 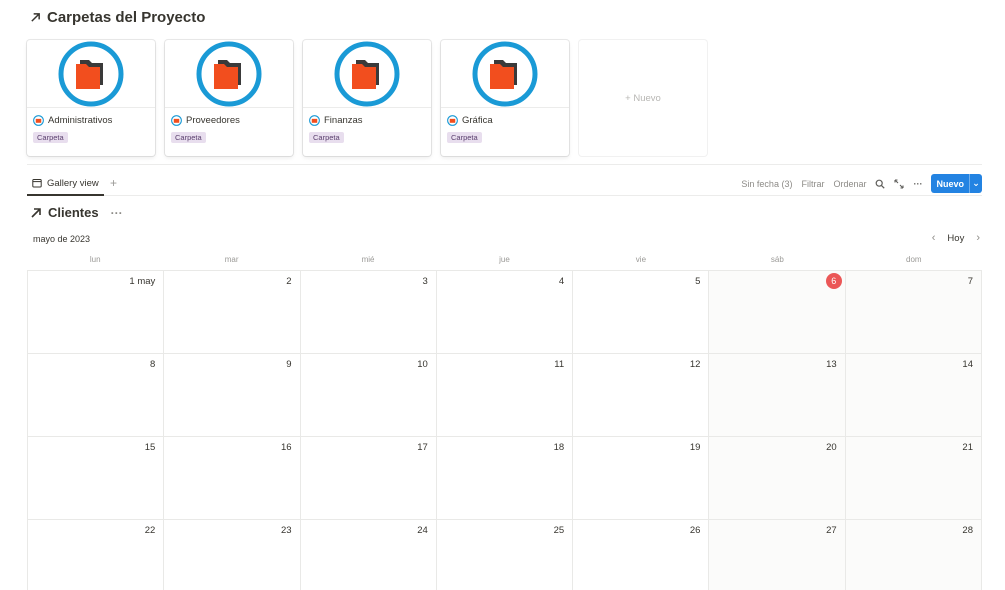 What do you see at coordinates (913, 312) in the screenshot?
I see `calendar-day-cell: 7` at bounding box center [913, 312].